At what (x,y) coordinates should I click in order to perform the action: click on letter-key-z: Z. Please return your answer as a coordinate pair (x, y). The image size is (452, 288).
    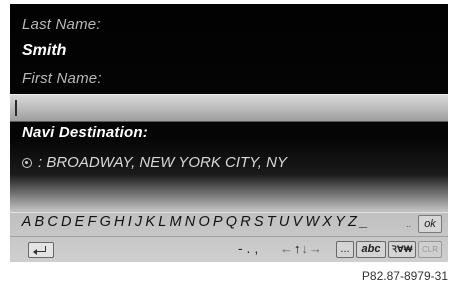
    Looking at the image, I should click on (352, 222).